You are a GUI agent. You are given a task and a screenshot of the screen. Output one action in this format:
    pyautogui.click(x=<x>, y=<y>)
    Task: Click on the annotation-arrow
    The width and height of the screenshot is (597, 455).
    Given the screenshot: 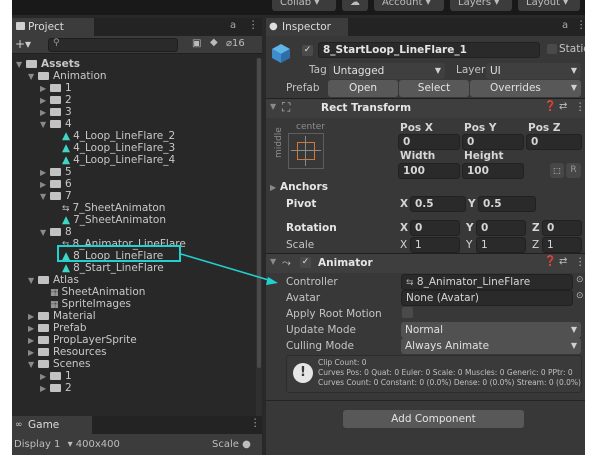 What is the action you would take?
    pyautogui.click(x=229, y=269)
    